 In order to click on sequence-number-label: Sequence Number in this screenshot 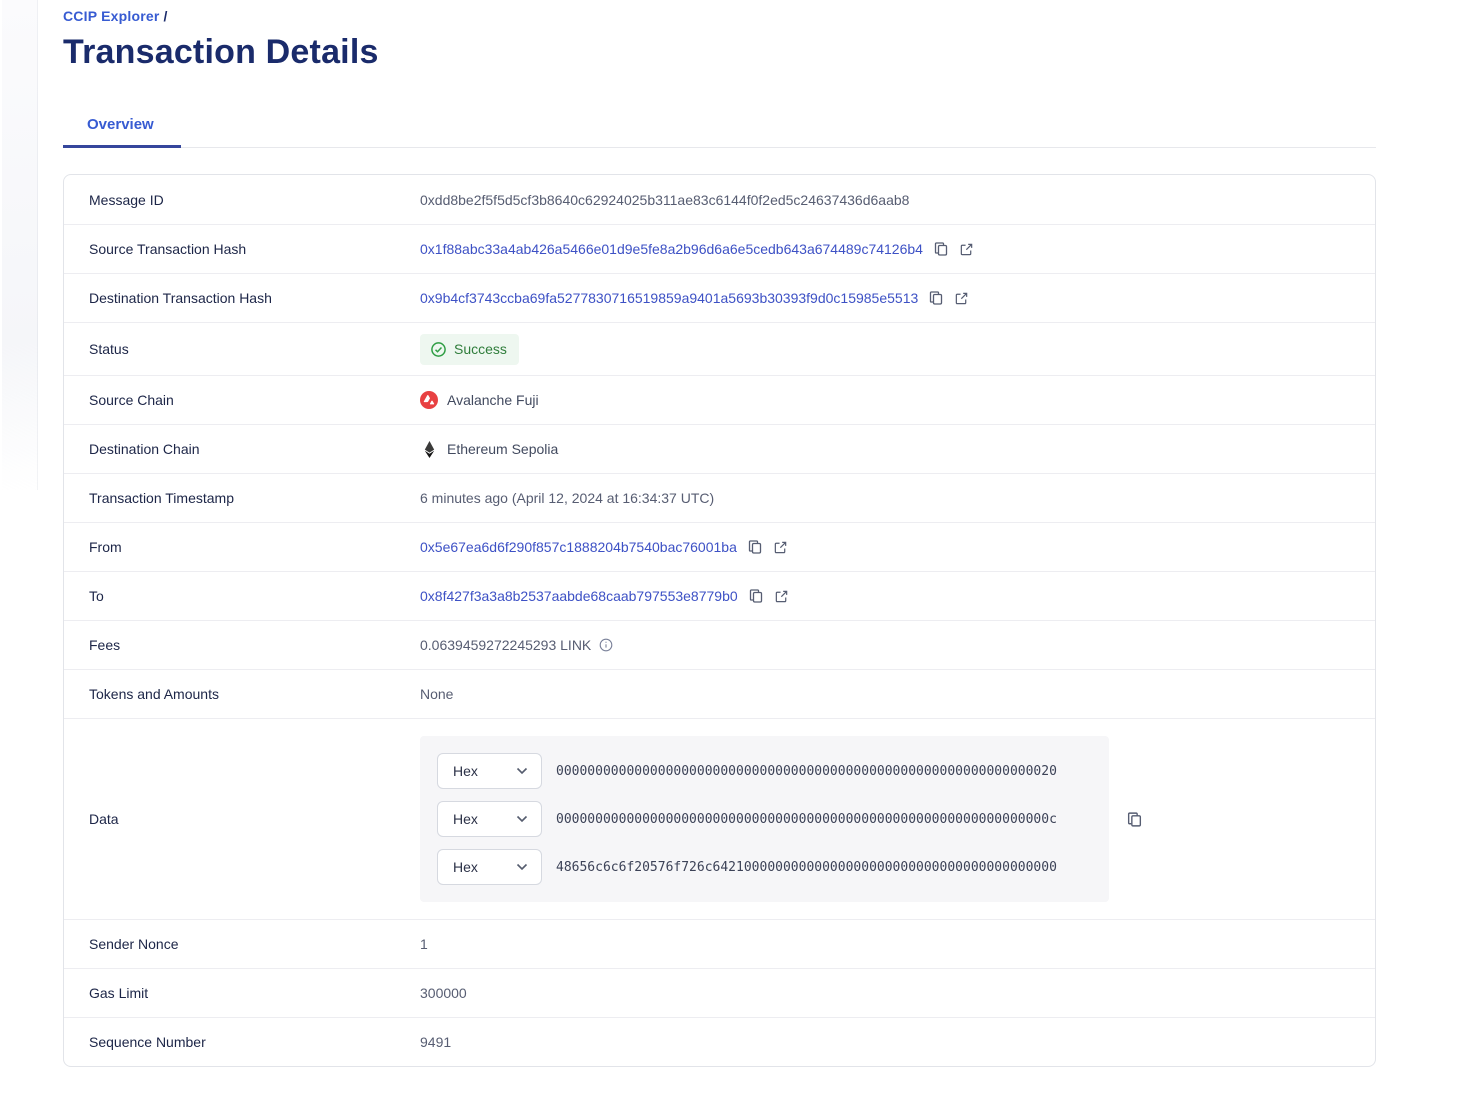, I will do `click(147, 1042)`.